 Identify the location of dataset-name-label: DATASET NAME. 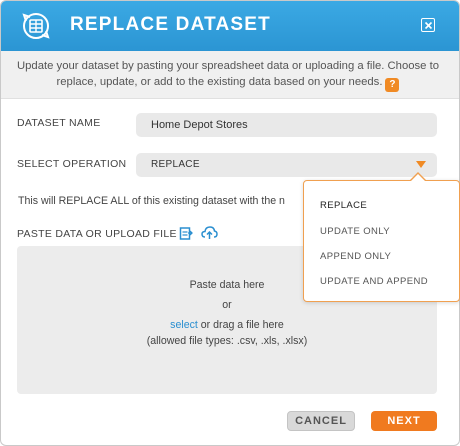
(59, 123).